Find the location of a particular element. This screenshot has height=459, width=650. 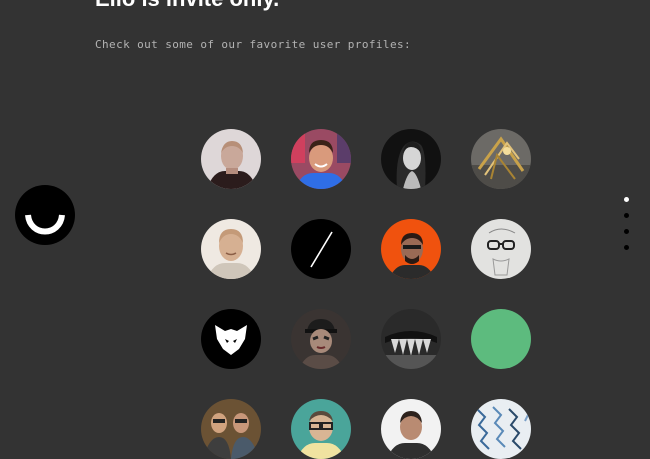

profile-photo-woman-bw is located at coordinates (411, 159).